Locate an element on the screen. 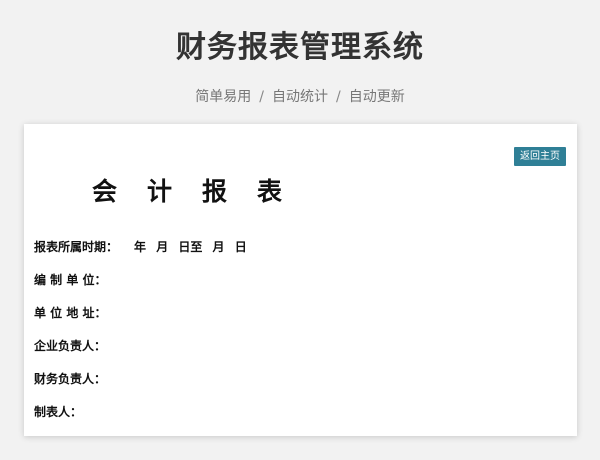  field-company-head: 企业负责人： is located at coordinates (70, 345).